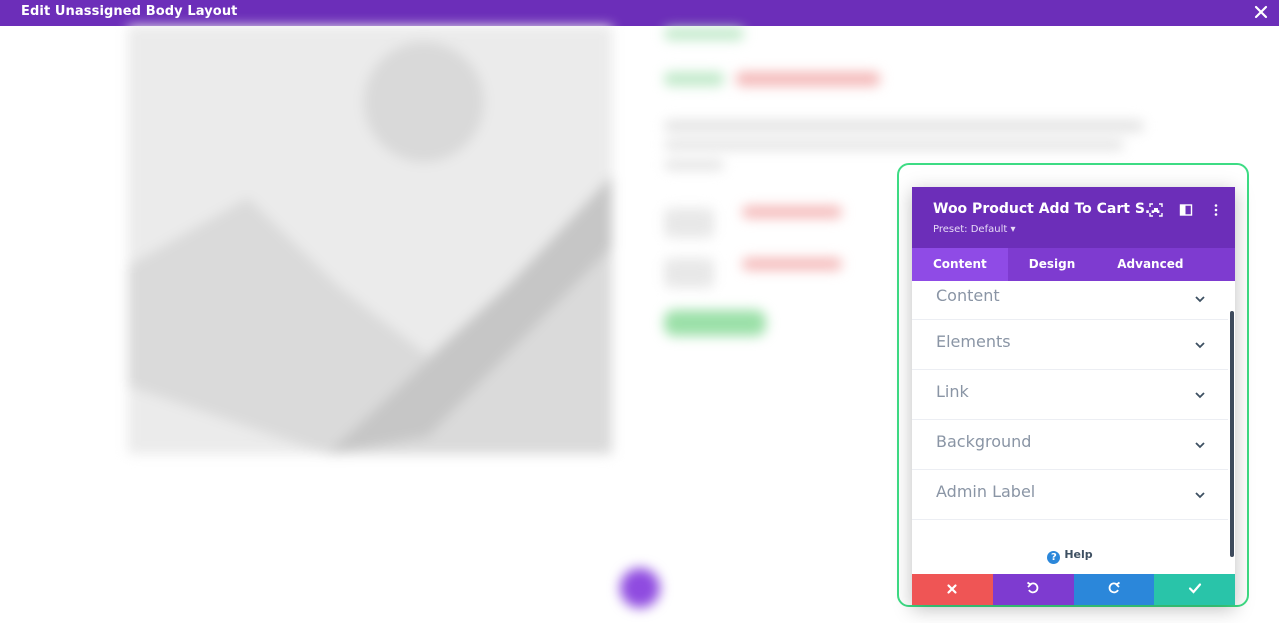 Image resolution: width=1279 pixels, height=623 pixels. Describe the element at coordinates (715, 323) in the screenshot. I see `blurred-add-to-cart` at that location.